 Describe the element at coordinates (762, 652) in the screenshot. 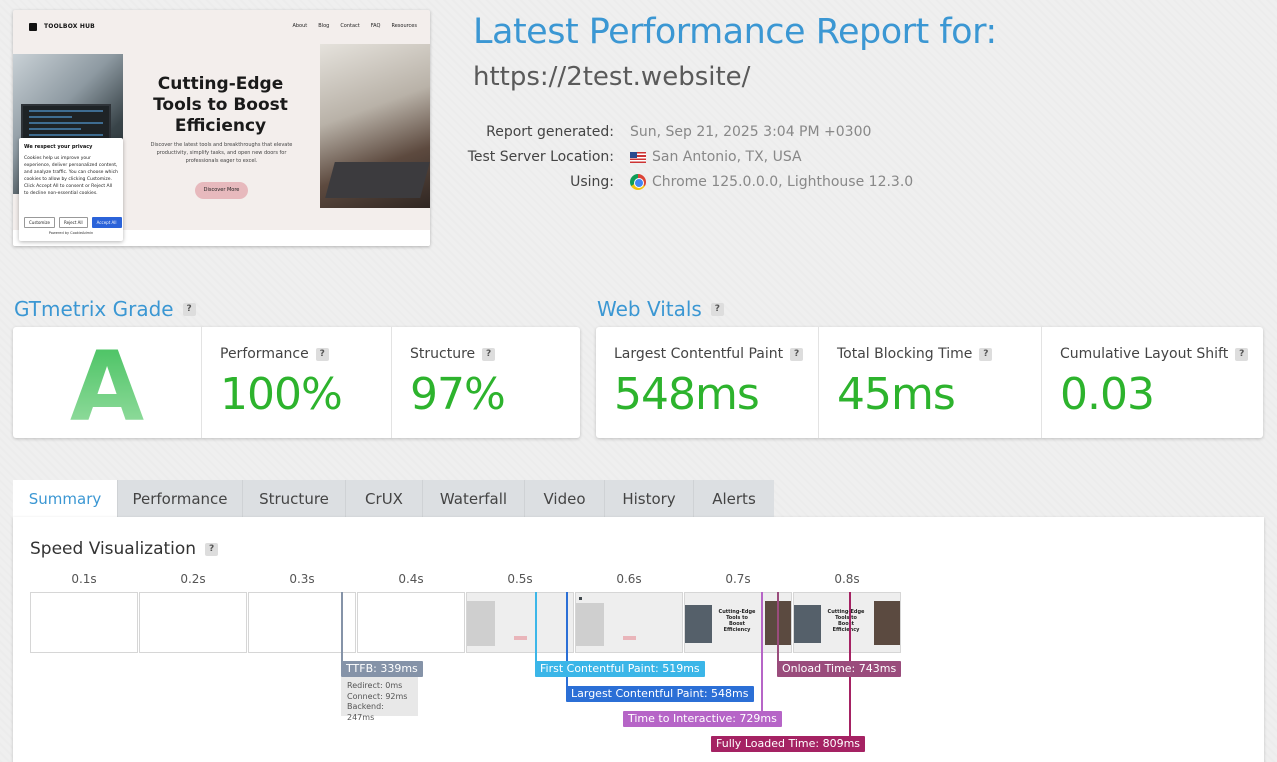

I see `tti-line` at that location.